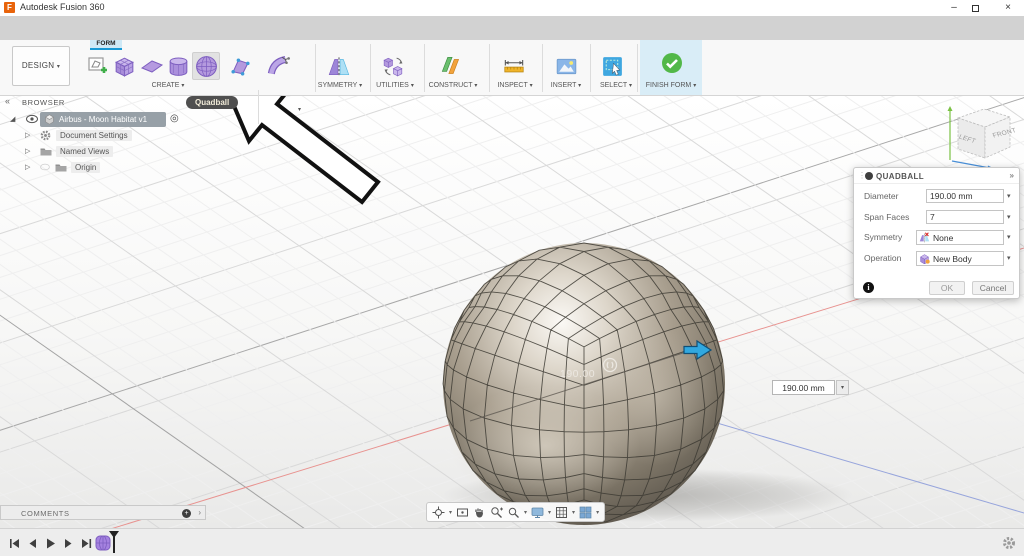 This screenshot has height=556, width=1024. Describe the element at coordinates (86, 543) in the screenshot. I see `timeline-skip-end-icon` at that location.